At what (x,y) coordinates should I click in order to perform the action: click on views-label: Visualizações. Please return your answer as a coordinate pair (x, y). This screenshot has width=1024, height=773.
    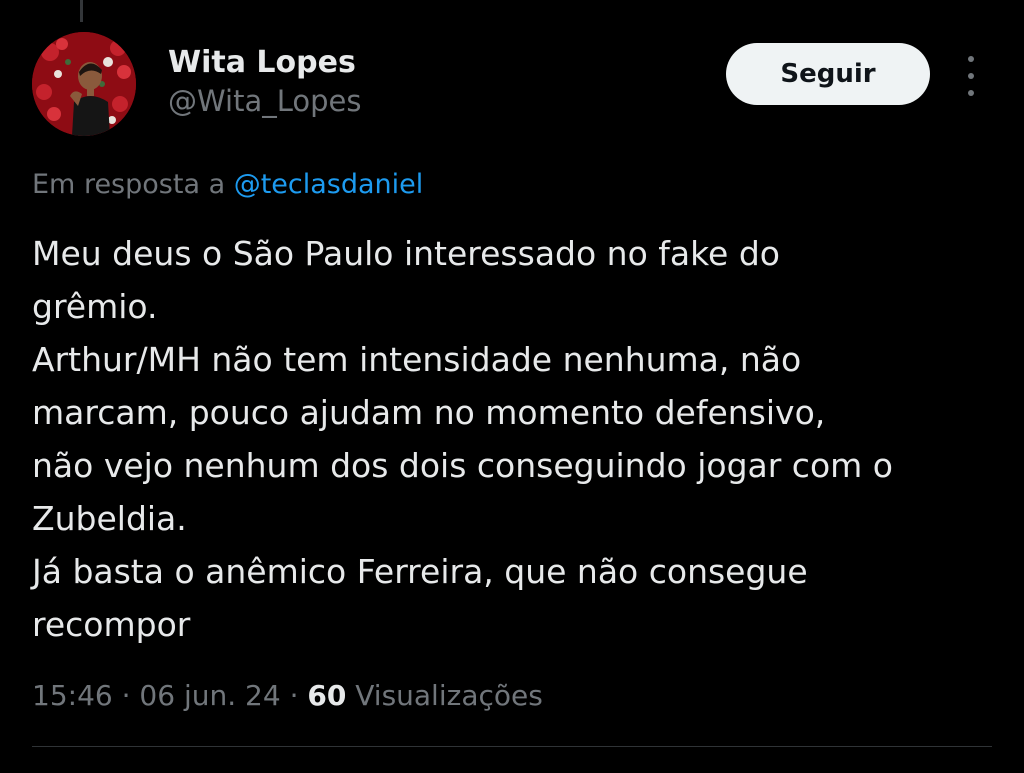
    Looking at the image, I should click on (449, 695).